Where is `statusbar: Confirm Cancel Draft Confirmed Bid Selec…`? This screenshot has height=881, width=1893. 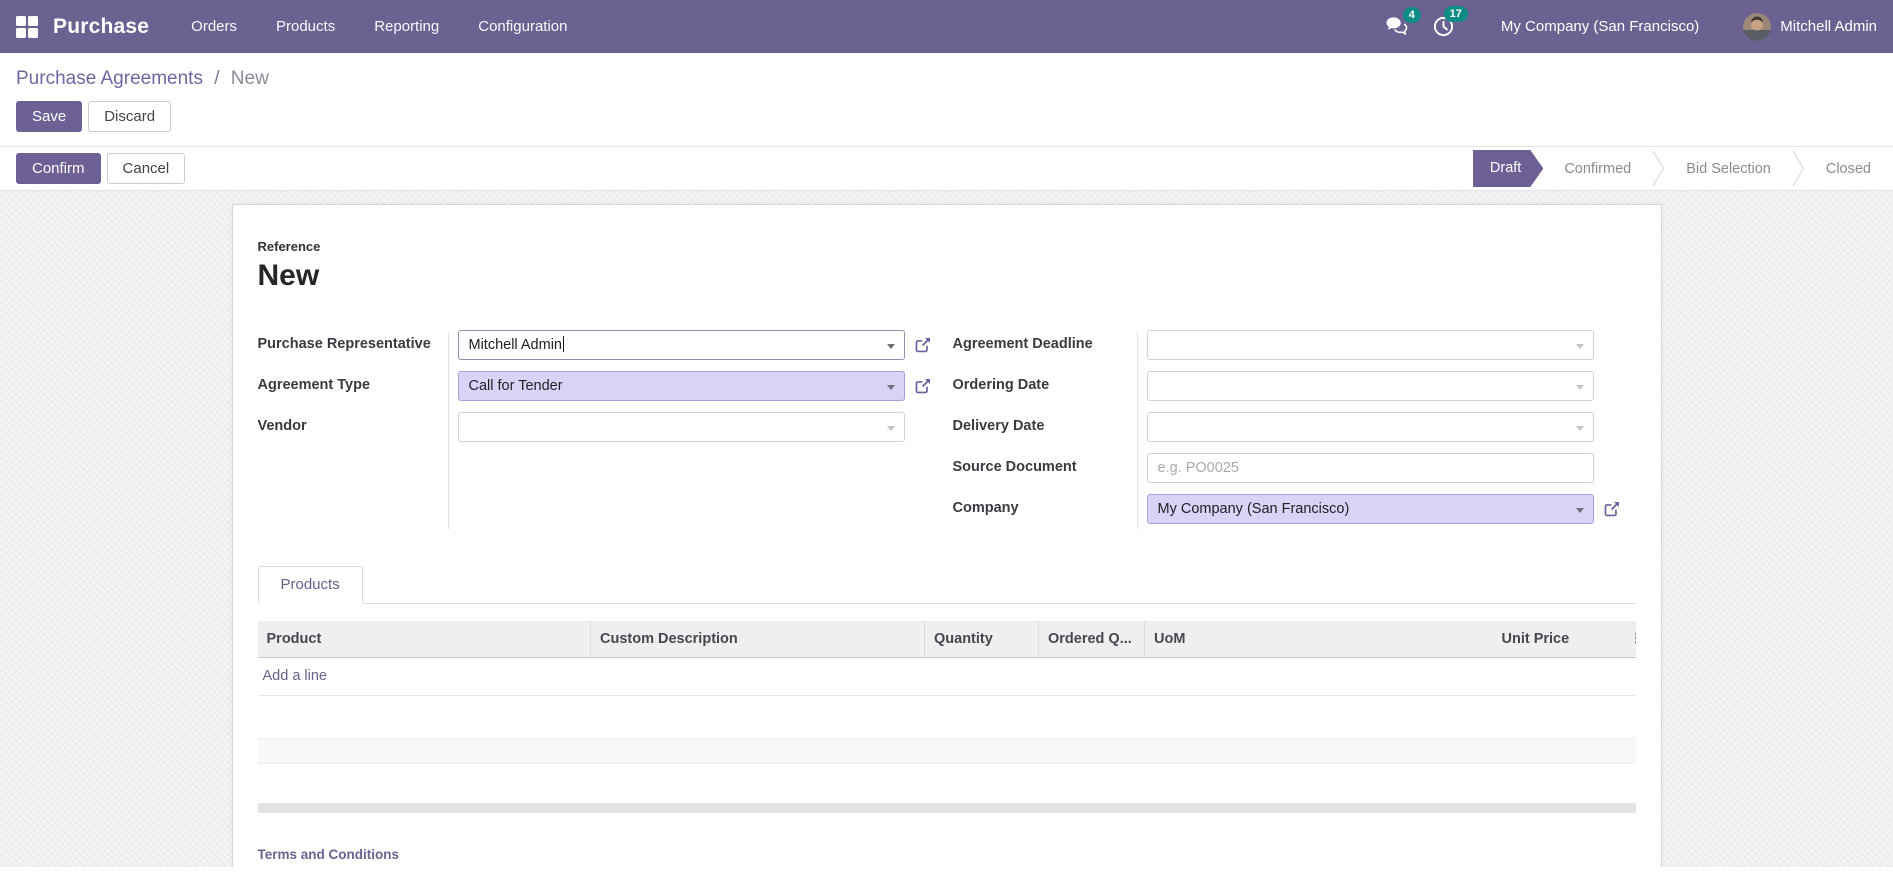
statusbar: Confirm Cancel Draft Confirmed Bid Selec… is located at coordinates (946, 169).